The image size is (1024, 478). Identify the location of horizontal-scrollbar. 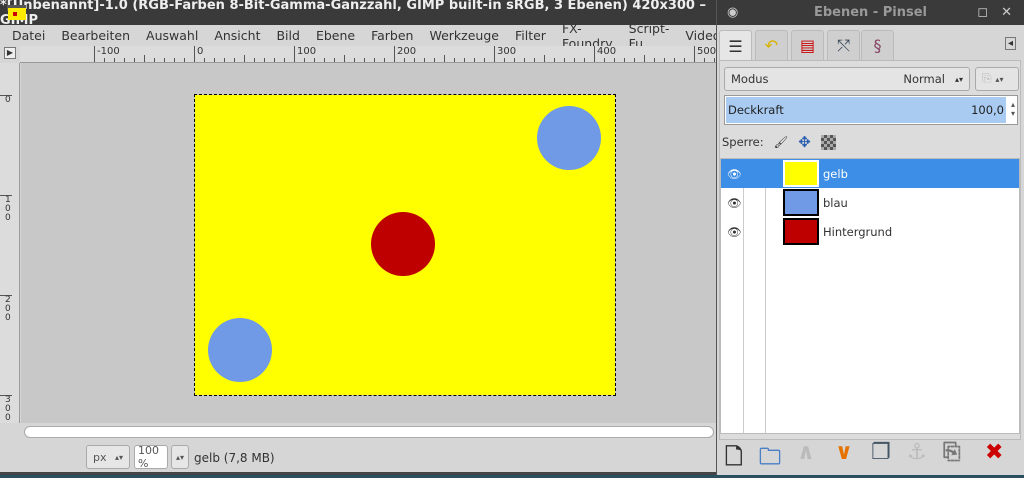
(369, 432).